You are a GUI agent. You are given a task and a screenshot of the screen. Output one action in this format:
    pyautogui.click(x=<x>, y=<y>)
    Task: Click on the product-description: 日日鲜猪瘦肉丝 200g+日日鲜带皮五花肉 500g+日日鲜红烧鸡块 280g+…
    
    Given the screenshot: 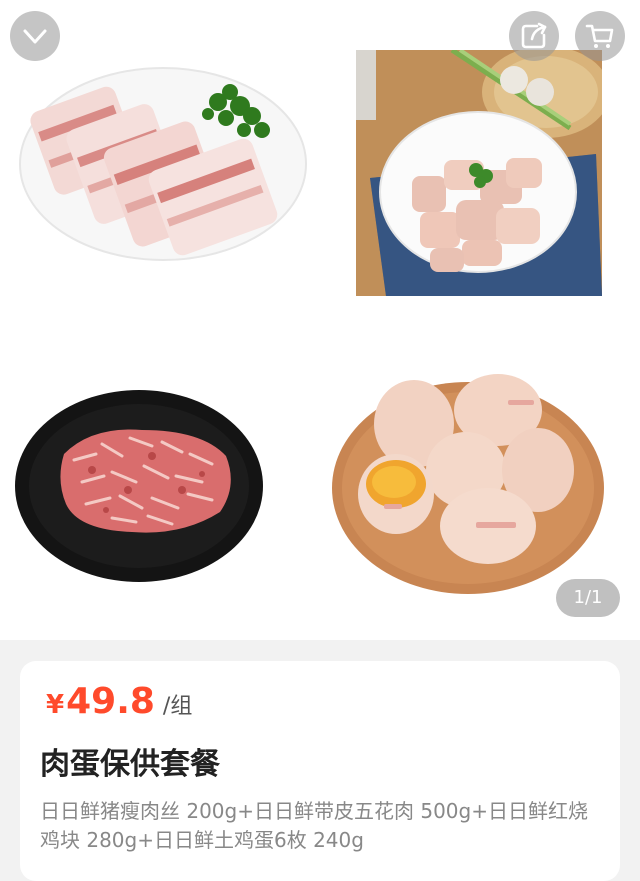 What is the action you would take?
    pyautogui.click(x=314, y=825)
    